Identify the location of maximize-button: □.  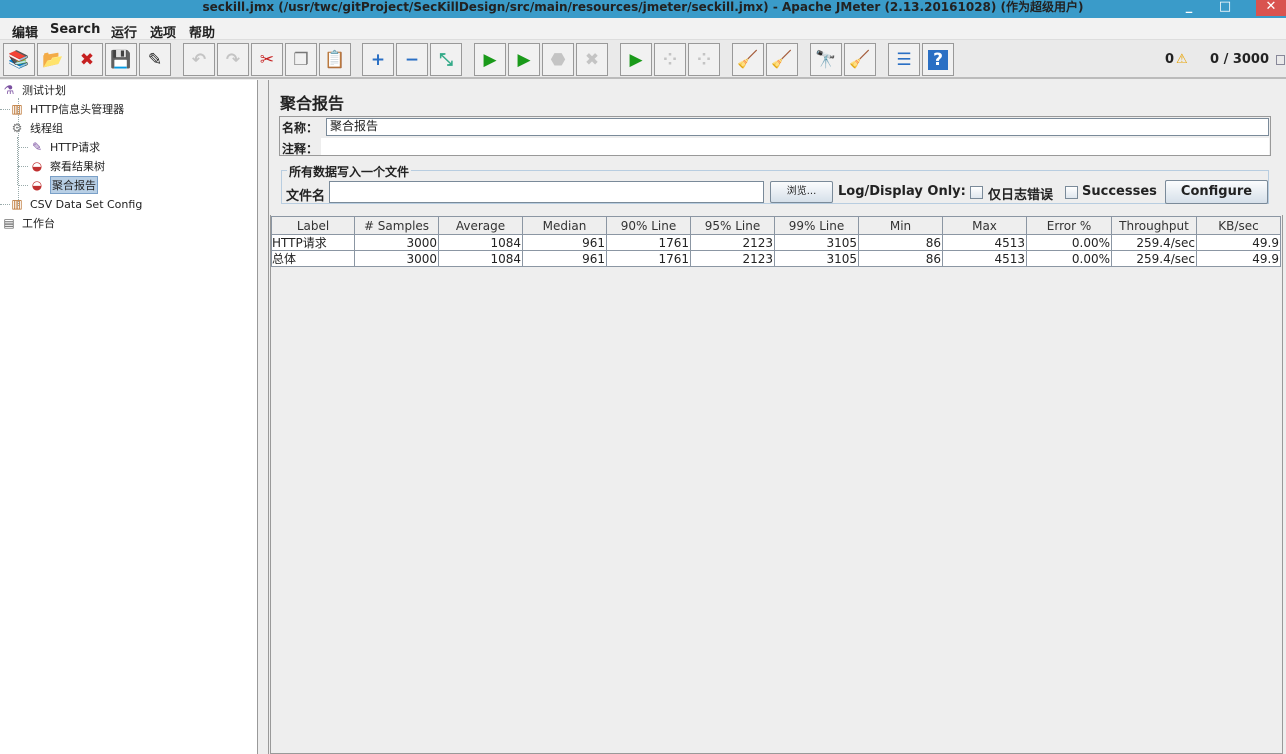
(1225, 8).